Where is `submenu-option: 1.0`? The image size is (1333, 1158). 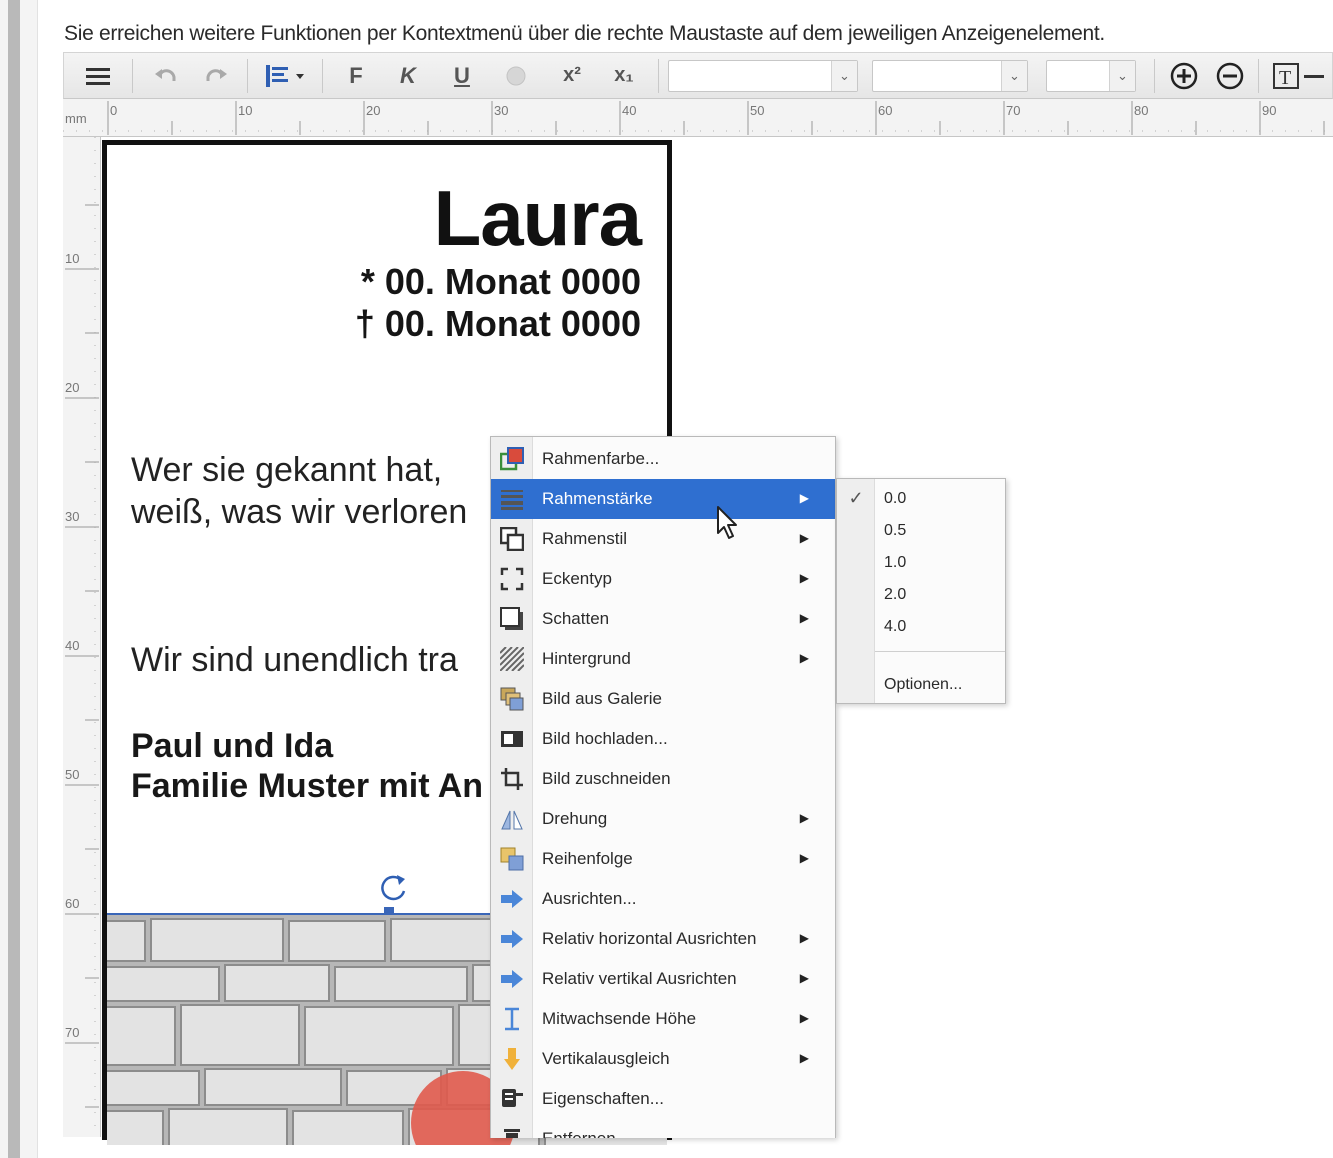 submenu-option: 1.0 is located at coordinates (921, 562).